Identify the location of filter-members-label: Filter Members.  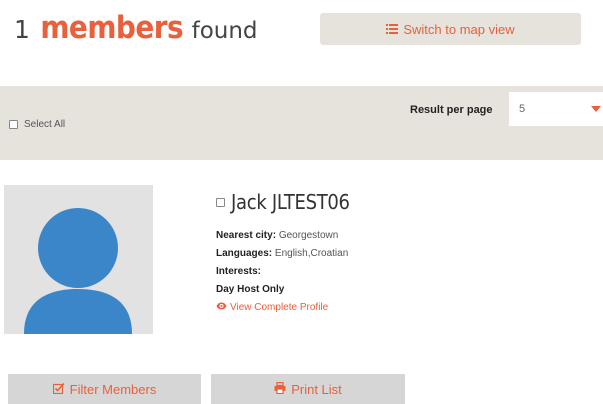
(113, 389).